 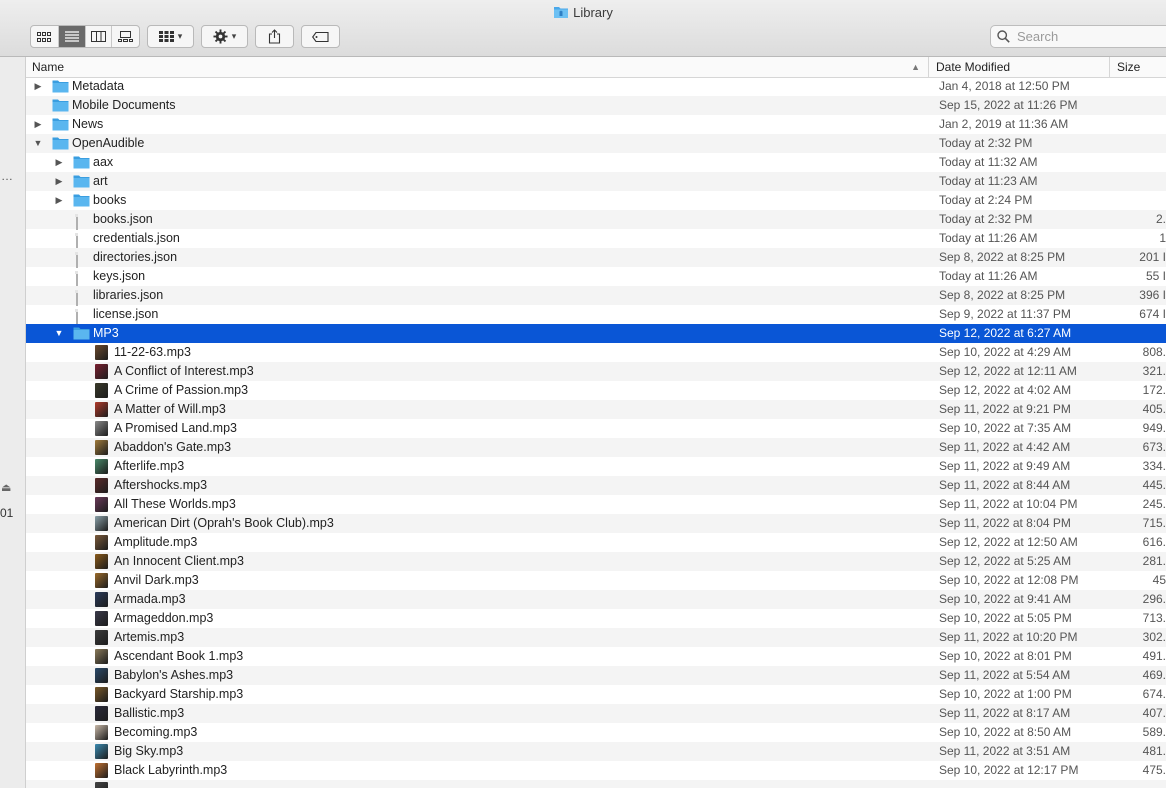 What do you see at coordinates (596, 352) in the screenshot?
I see `file-row: 11-22-63.mp3 Sep 10, 2022 at 4:29 AM 808.` at bounding box center [596, 352].